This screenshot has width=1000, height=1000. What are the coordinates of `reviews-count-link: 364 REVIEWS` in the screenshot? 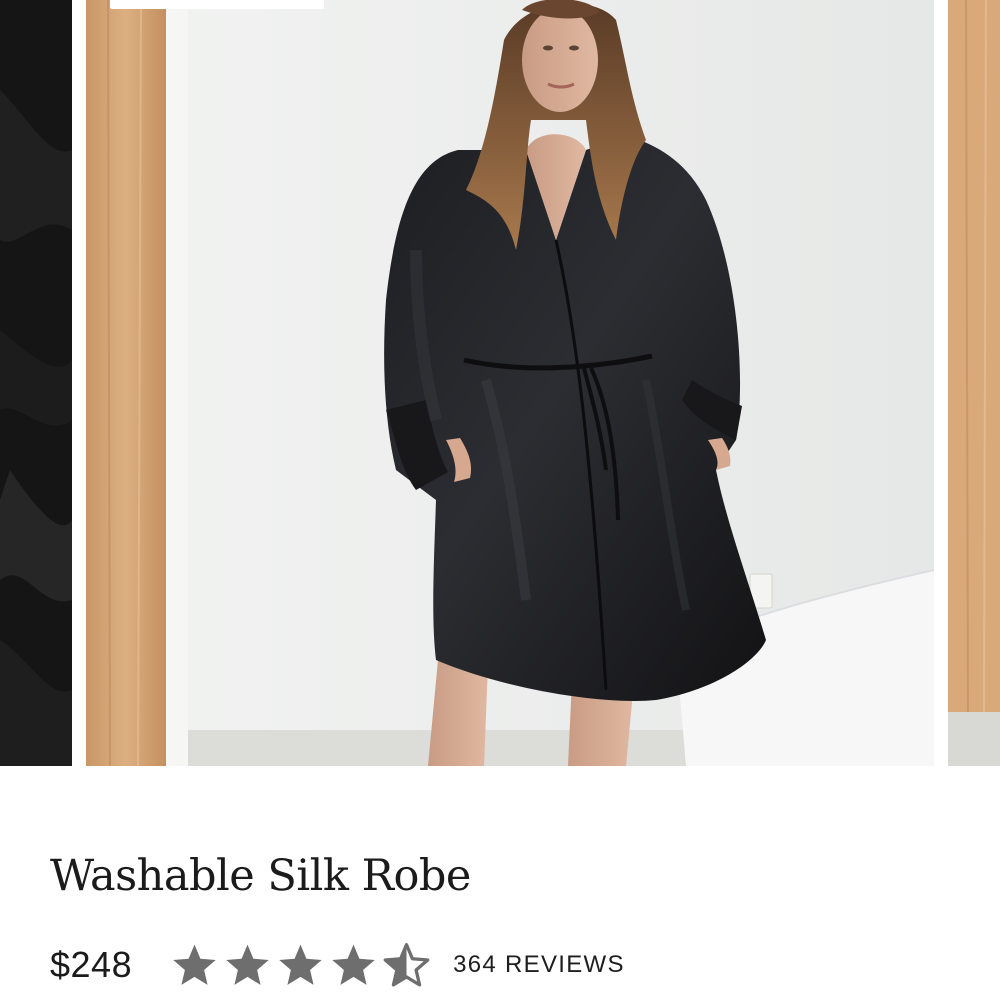 It's located at (539, 965).